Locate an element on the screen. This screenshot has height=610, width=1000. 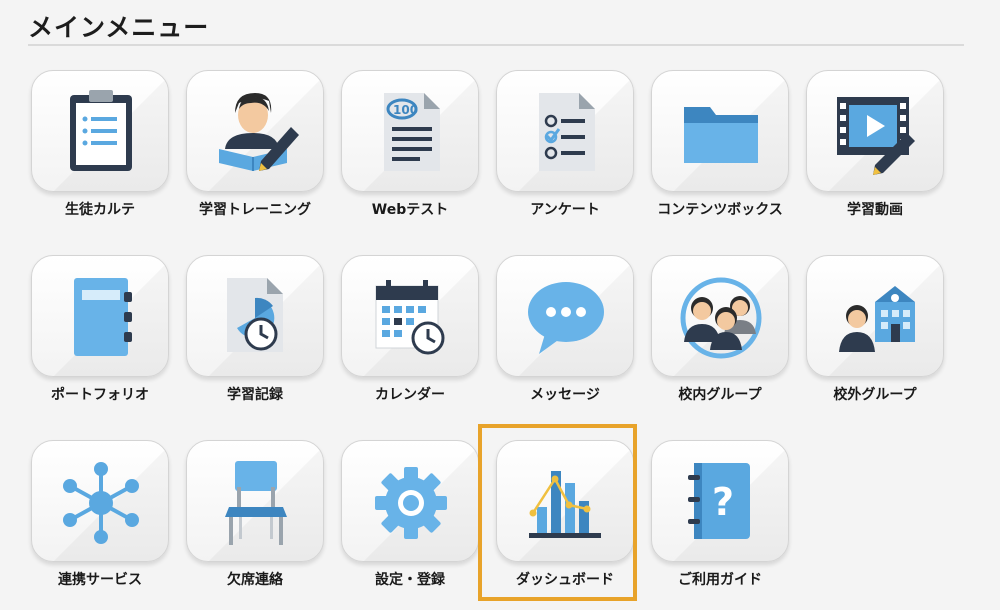
menu-item-study-training: 学習トレーニング is located at coordinates (255, 152).